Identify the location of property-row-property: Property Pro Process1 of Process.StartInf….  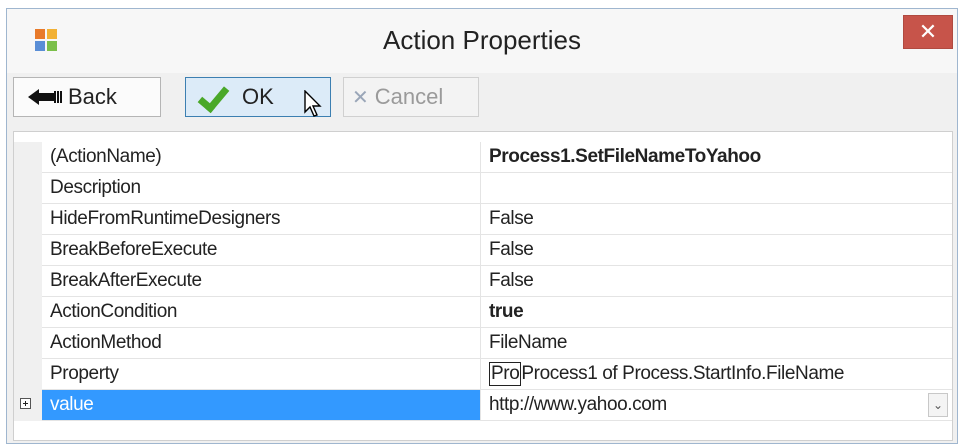
(483, 374).